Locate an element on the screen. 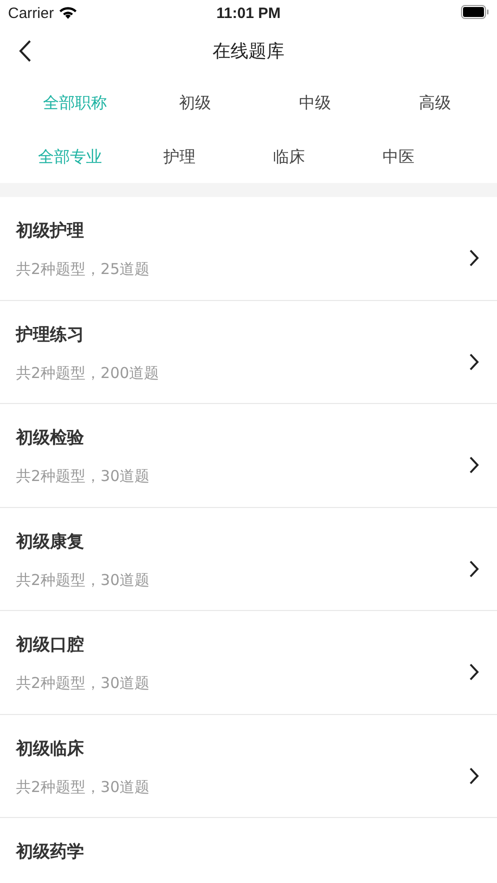 This screenshot has height=883, width=497. carrier-label: Carrier is located at coordinates (31, 13).